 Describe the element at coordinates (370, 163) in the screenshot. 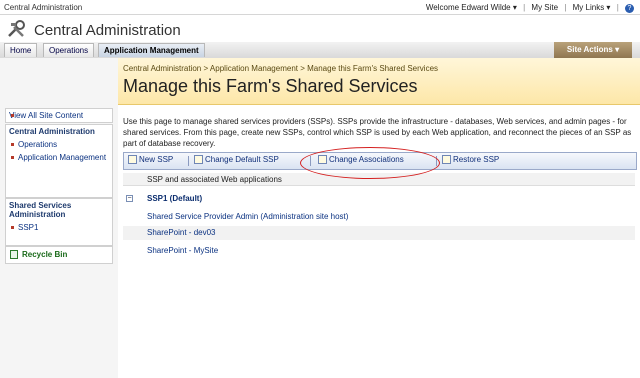

I see `annotation-circle` at that location.